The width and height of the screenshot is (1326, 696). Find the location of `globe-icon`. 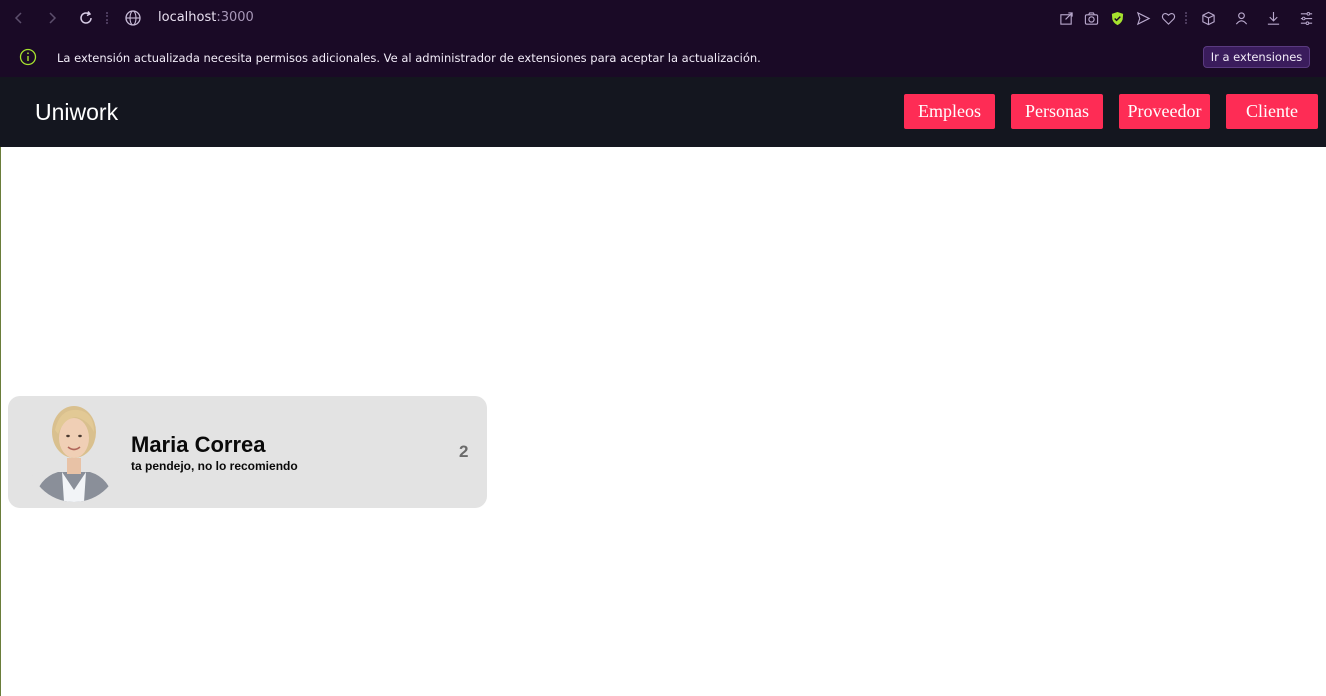

globe-icon is located at coordinates (133, 18).